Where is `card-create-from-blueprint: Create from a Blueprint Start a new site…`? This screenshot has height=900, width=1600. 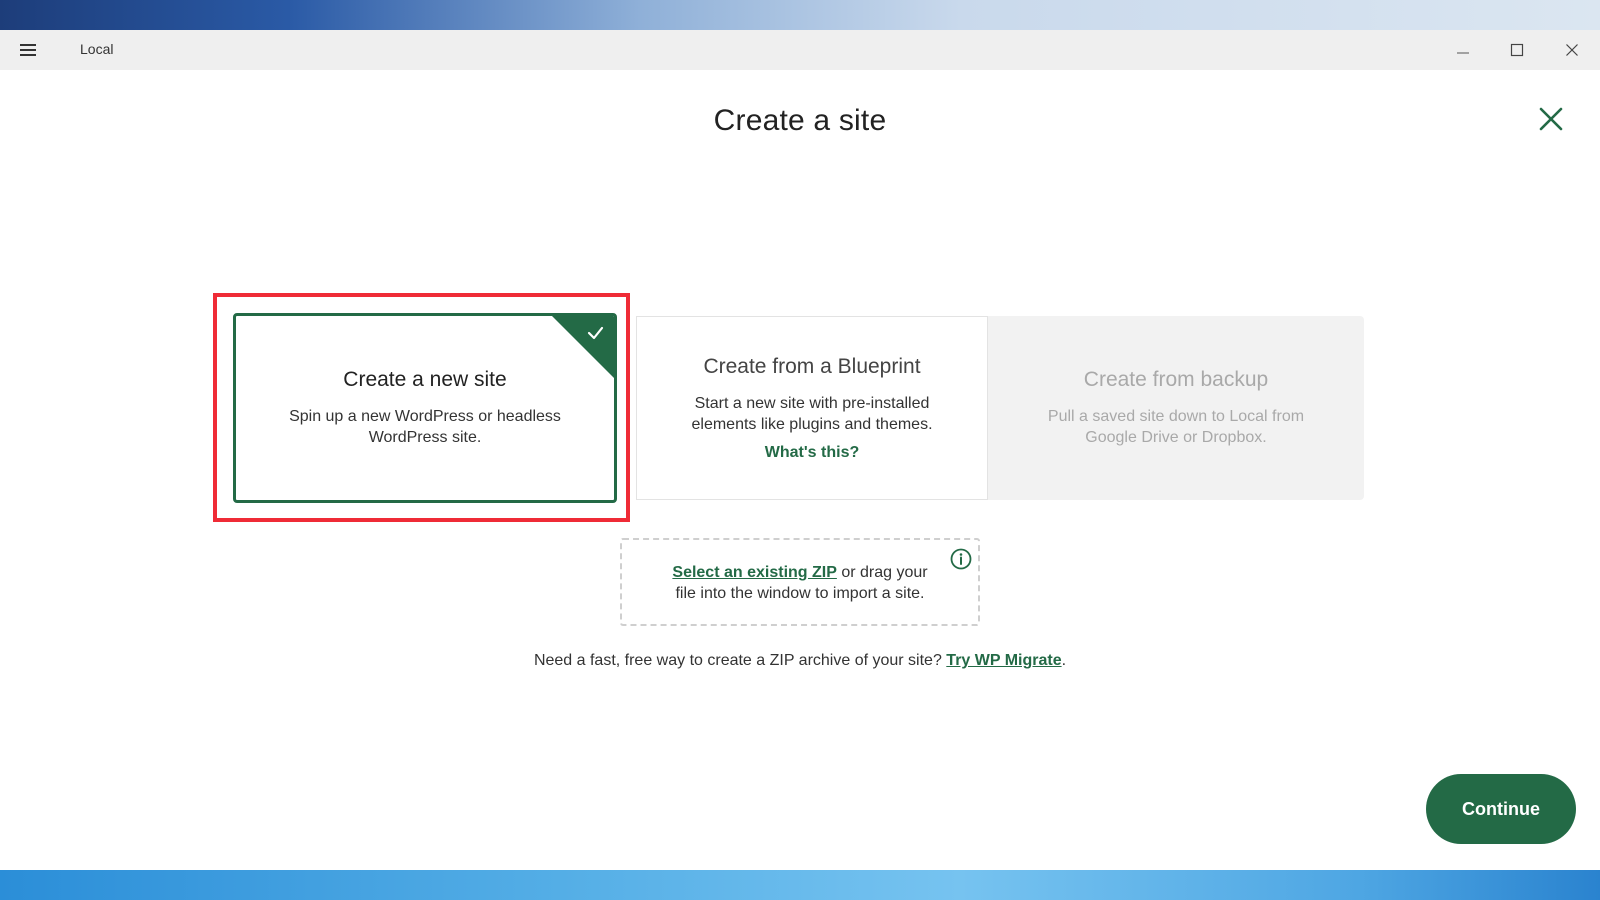
card-create-from-blueprint: Create from a Blueprint Start a new site… is located at coordinates (812, 408).